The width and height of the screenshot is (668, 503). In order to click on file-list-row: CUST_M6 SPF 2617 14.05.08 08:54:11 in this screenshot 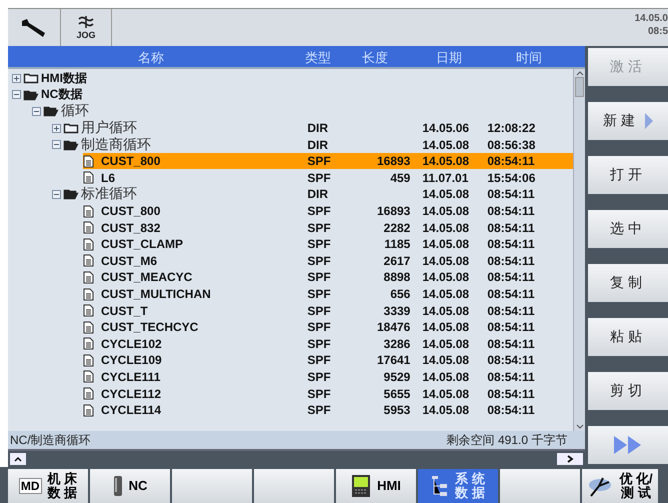, I will do `click(328, 260)`.